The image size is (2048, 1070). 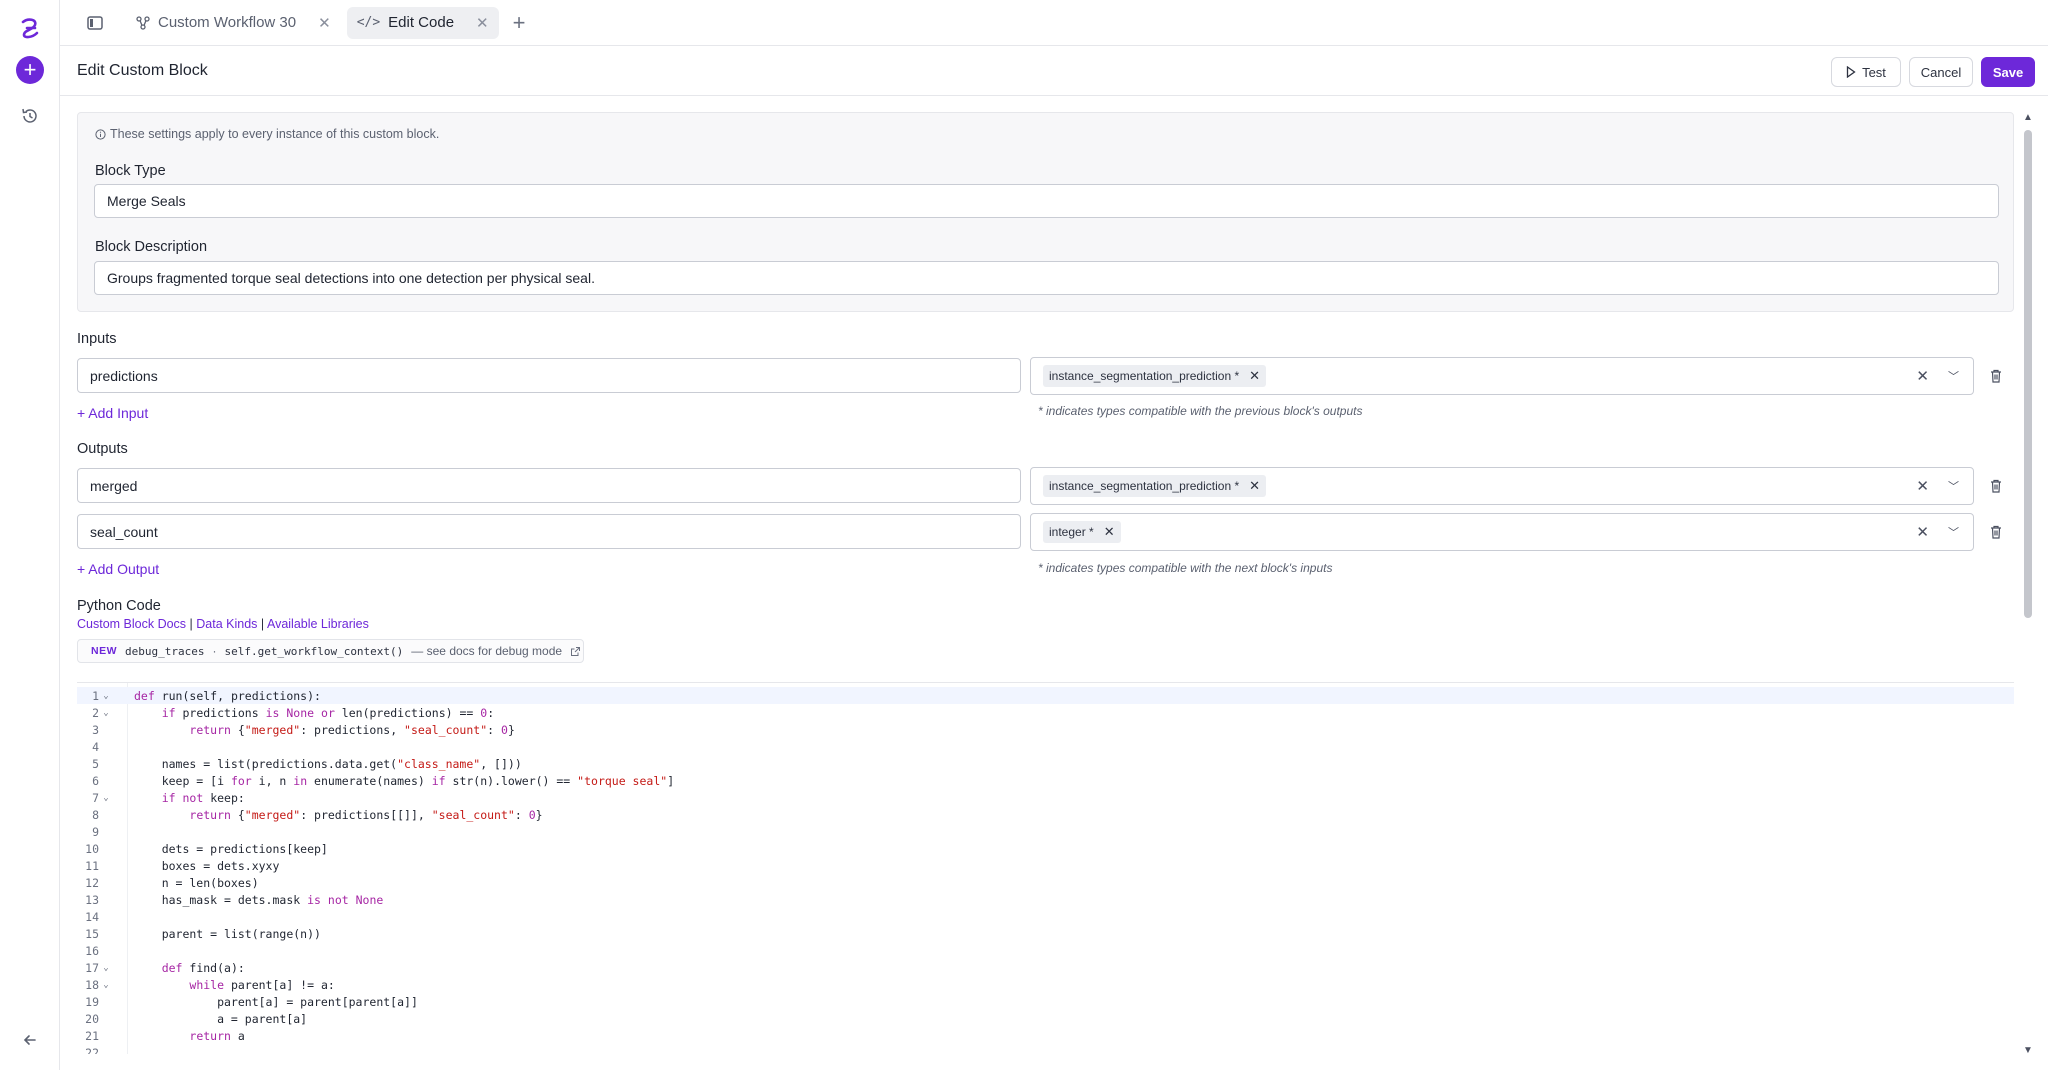 I want to click on code-line: 19 parent[a] = parent[parent[a]], so click(x=1045, y=1001).